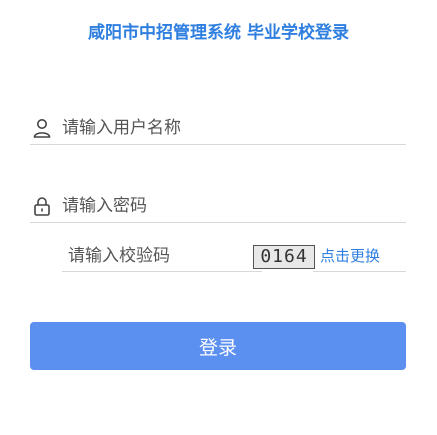 This screenshot has width=437, height=435. Describe the element at coordinates (359, 271) in the screenshot. I see `captcha-divider` at that location.